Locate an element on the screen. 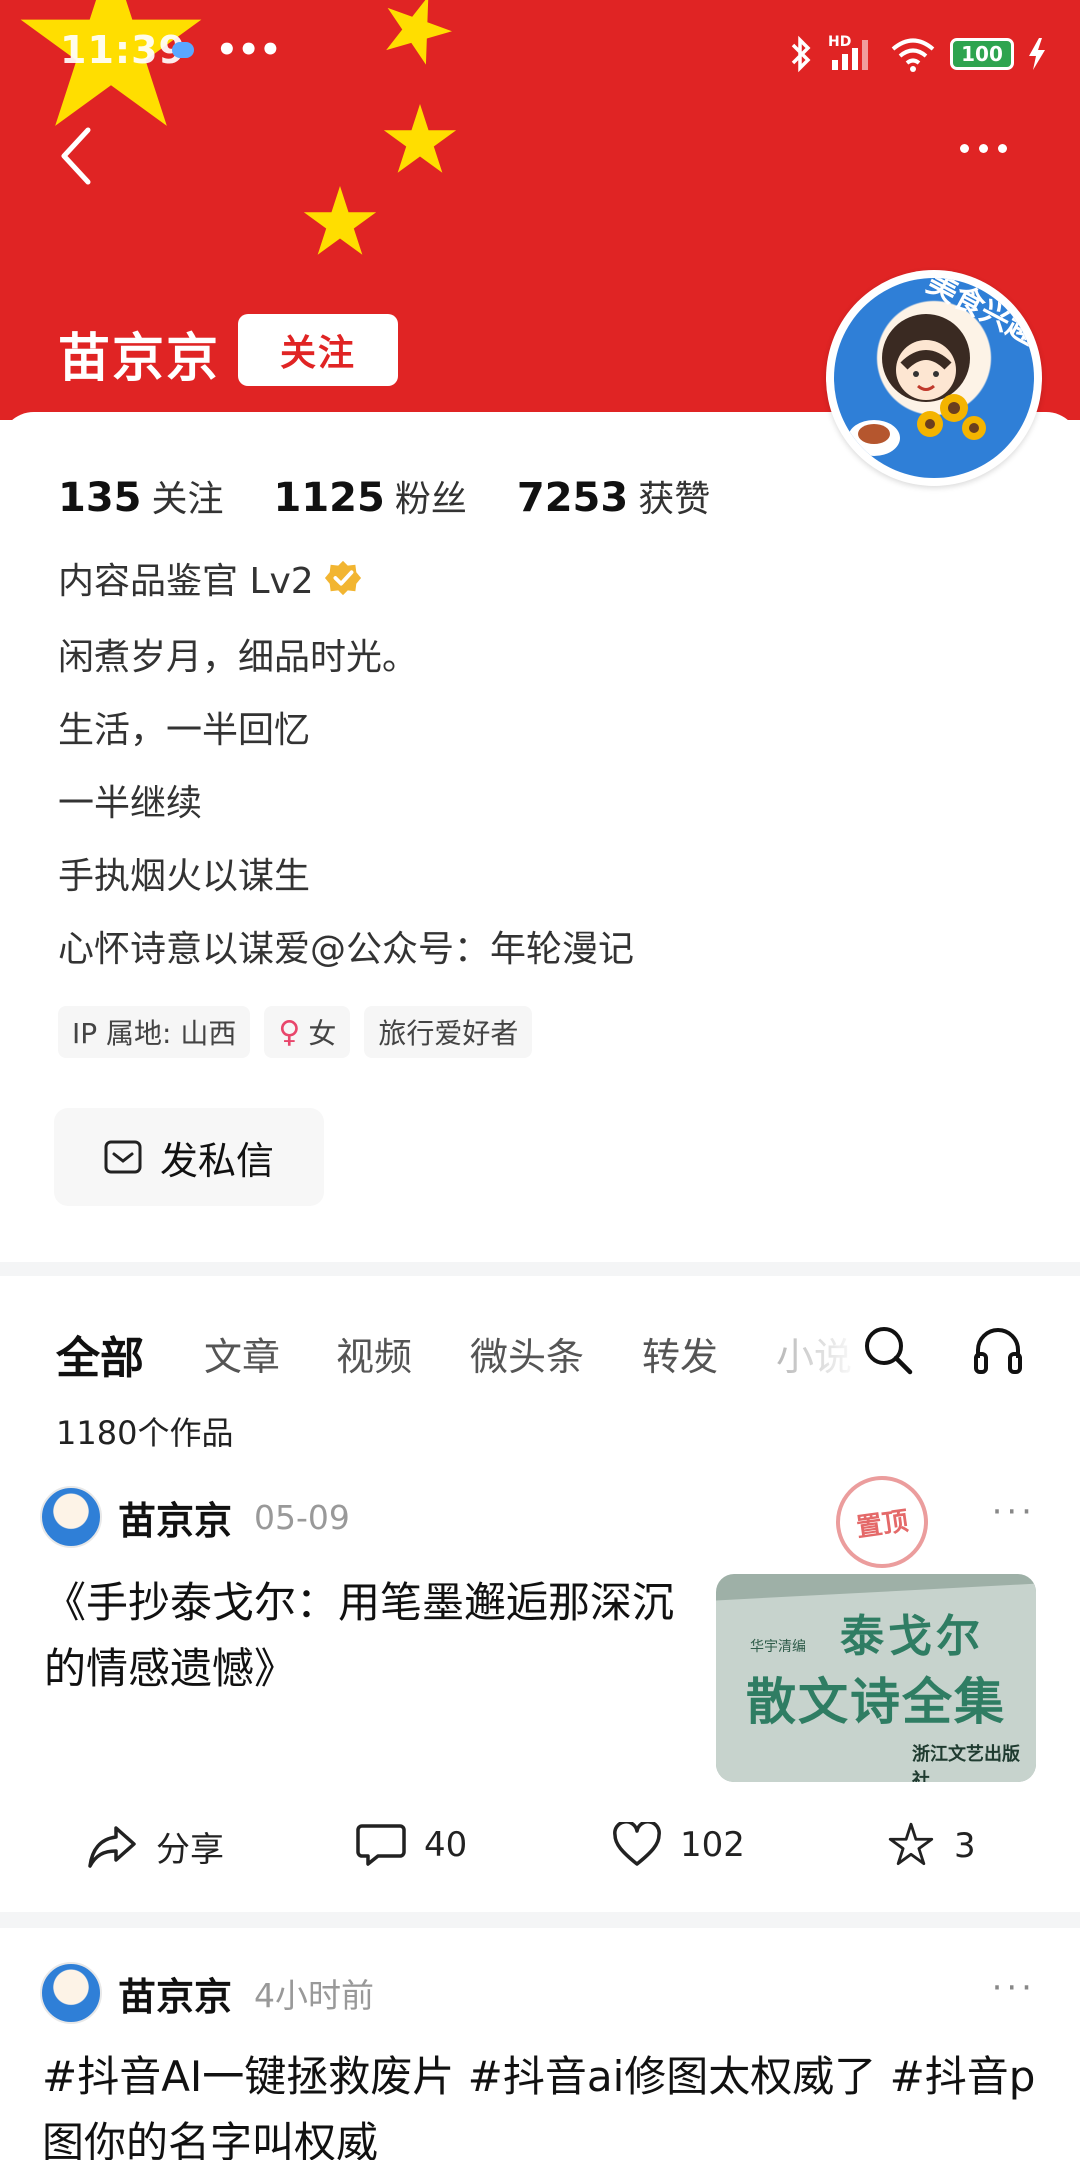  post-title: 《手抄泰戈尔：用笔墨邂逅那深沉的情感遗憾》 is located at coordinates (364, 1636).